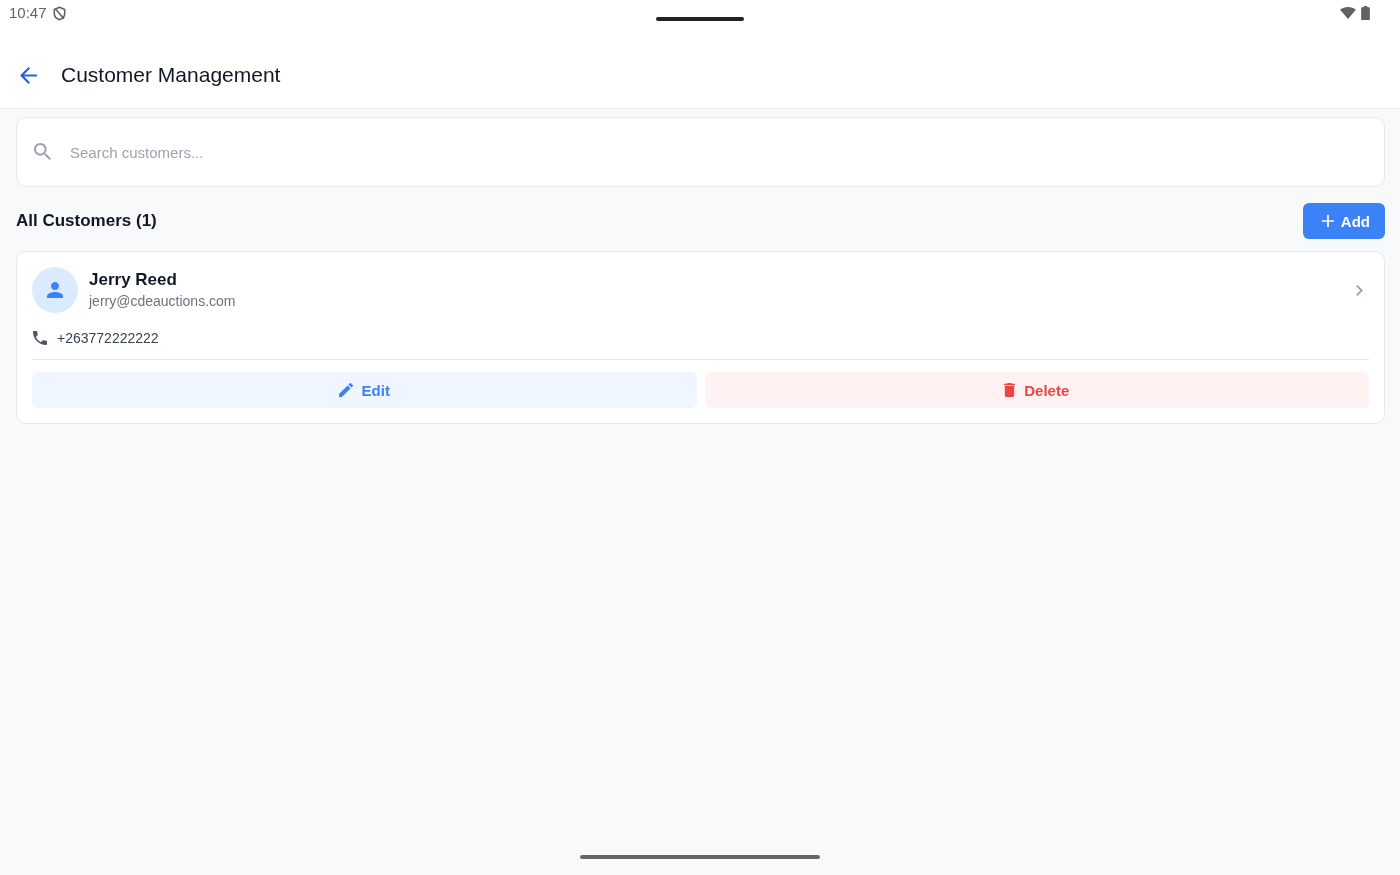 This screenshot has height=875, width=1400. Describe the element at coordinates (700, 19) in the screenshot. I see `top-pill-icon` at that location.